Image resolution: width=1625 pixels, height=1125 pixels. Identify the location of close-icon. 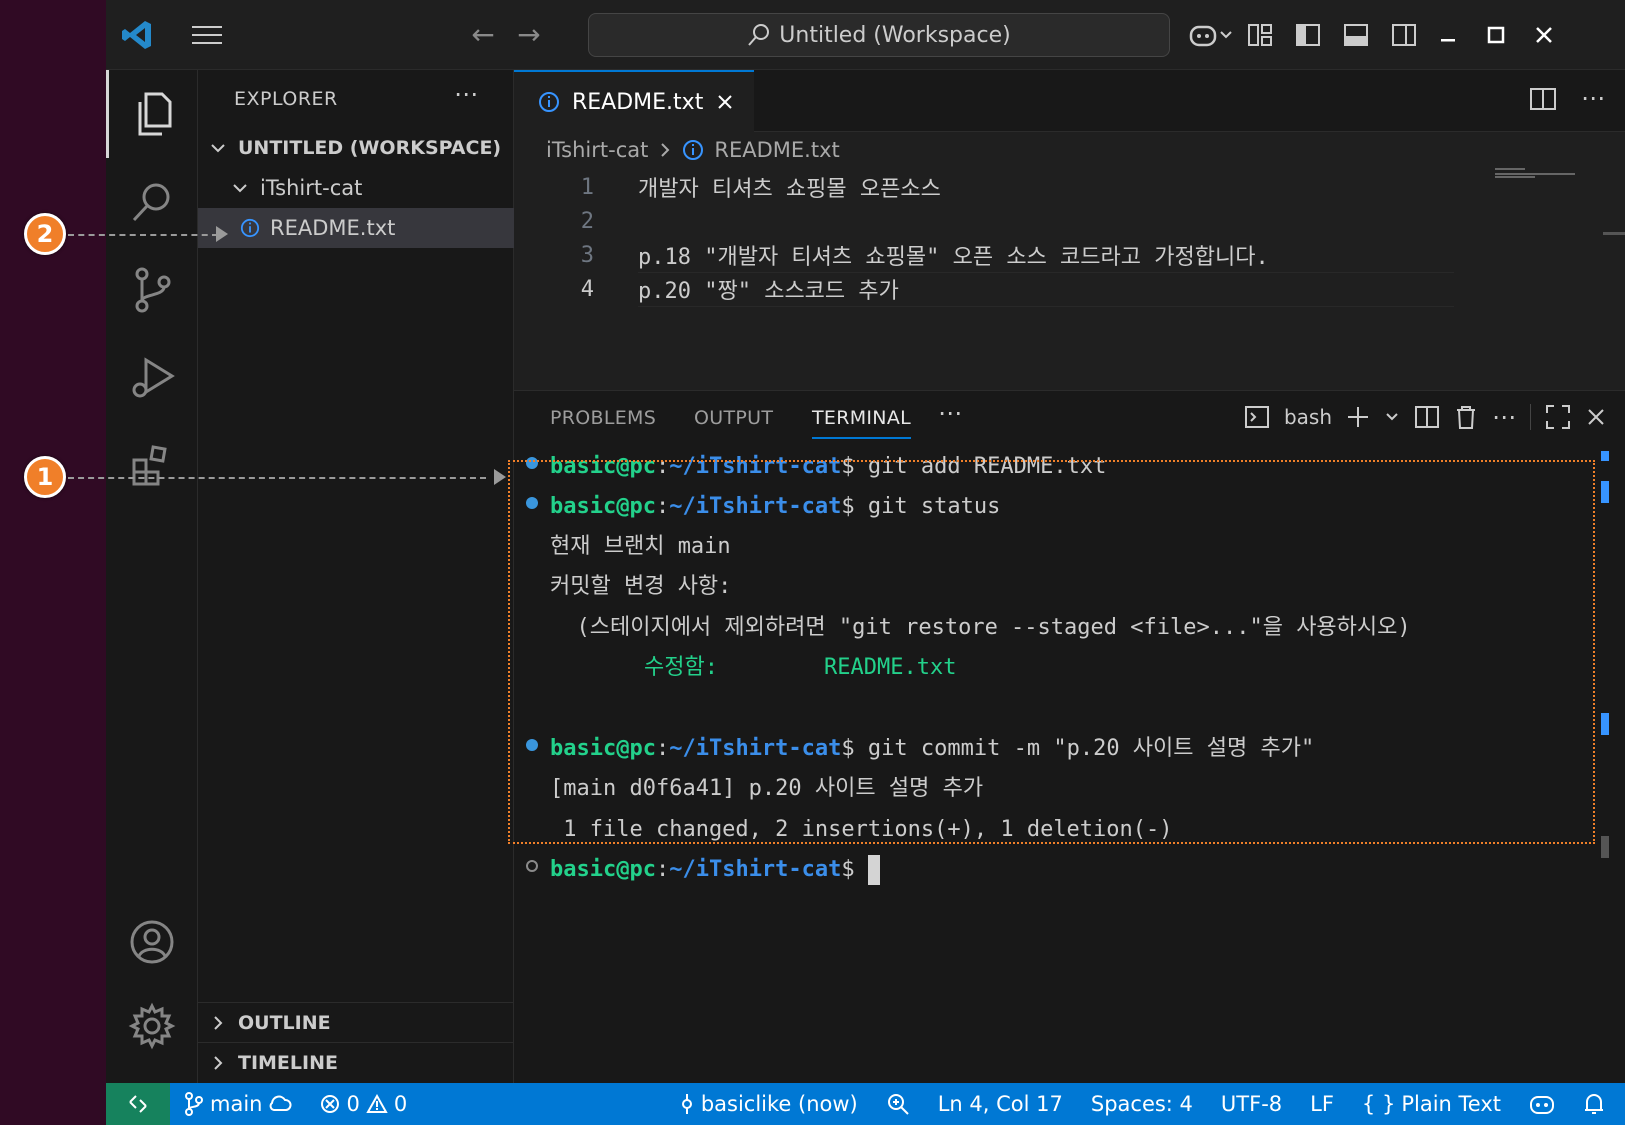
(725, 102).